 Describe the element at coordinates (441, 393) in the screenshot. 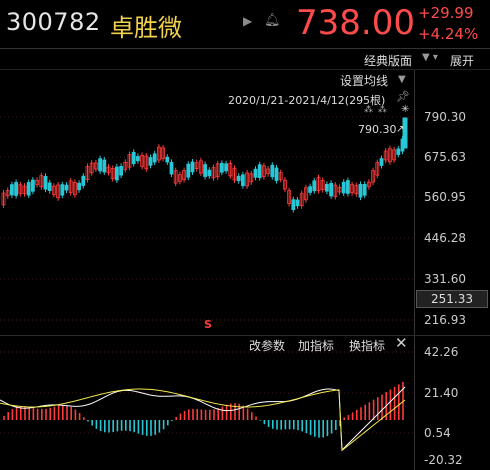

I see `macd-tick: 21.40` at that location.